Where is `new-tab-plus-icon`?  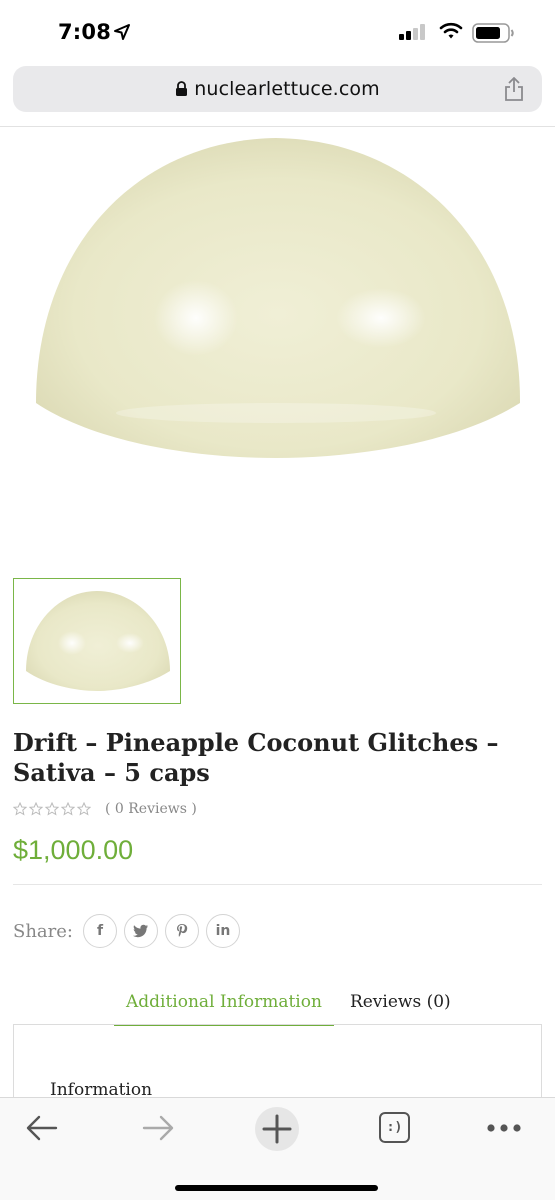 new-tab-plus-icon is located at coordinates (277, 1129).